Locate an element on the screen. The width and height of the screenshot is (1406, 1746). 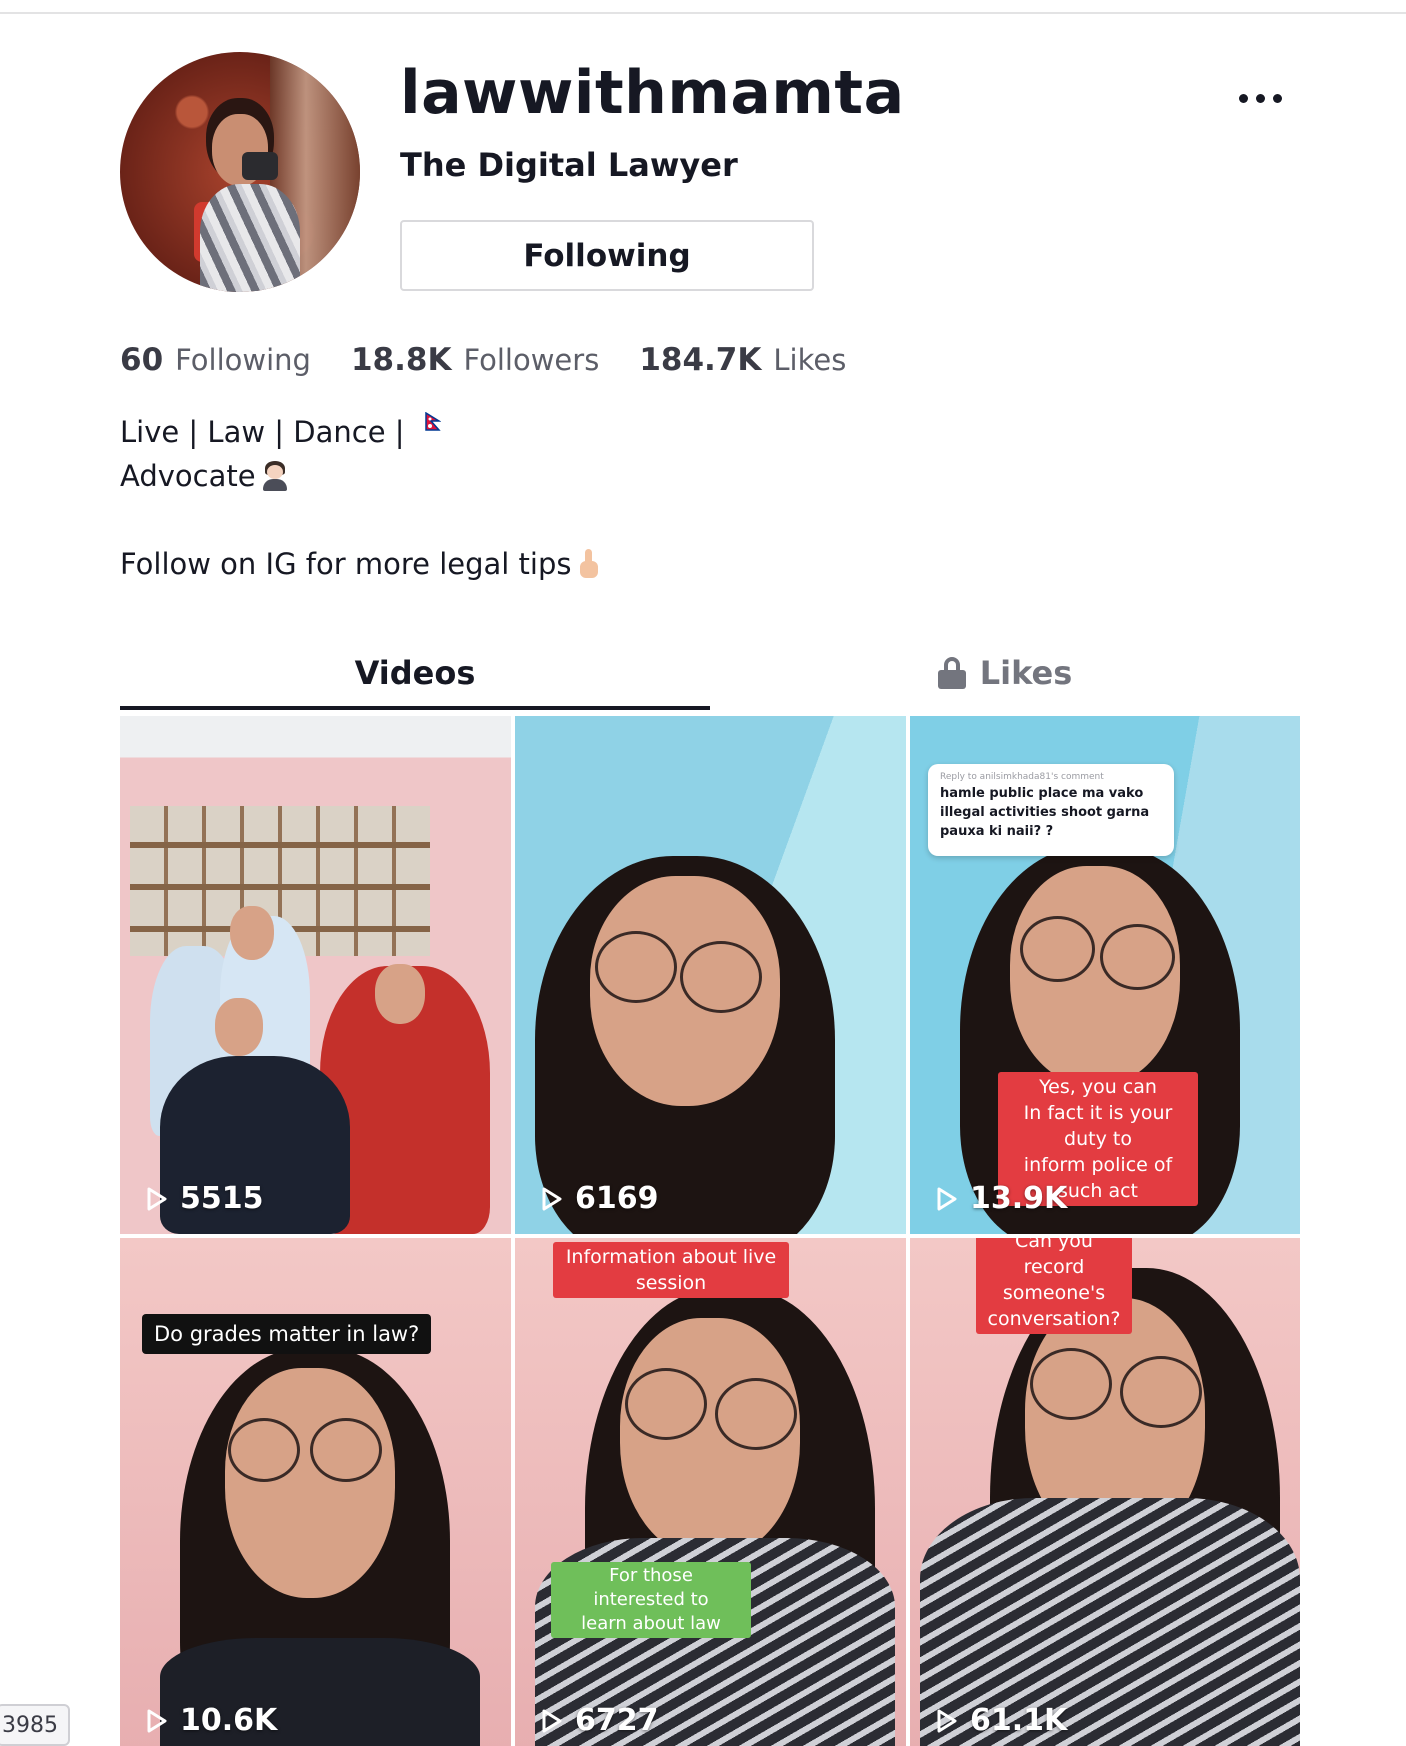
view-count: 6727 is located at coordinates (600, 1720).